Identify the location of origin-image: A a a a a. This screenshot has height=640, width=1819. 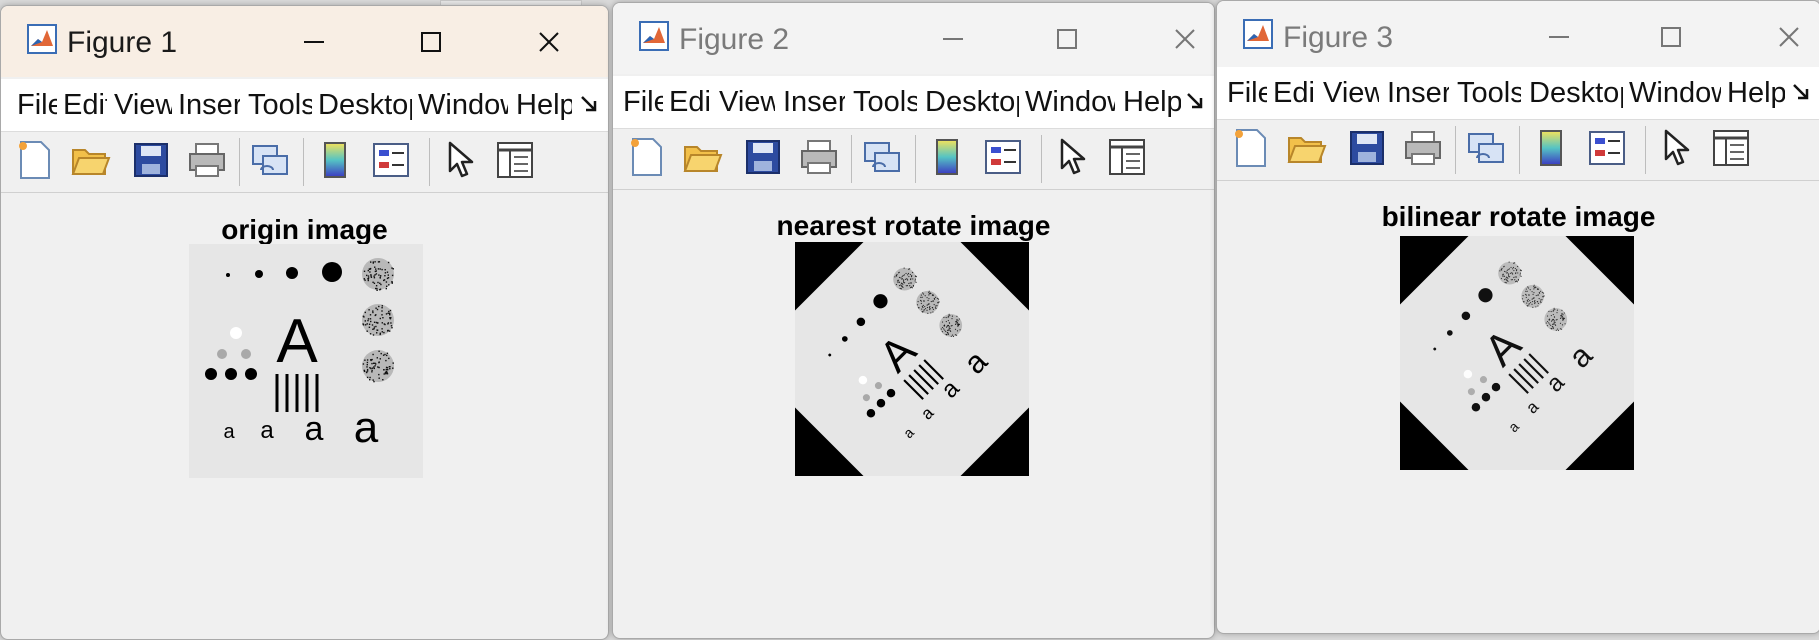
(306, 361).